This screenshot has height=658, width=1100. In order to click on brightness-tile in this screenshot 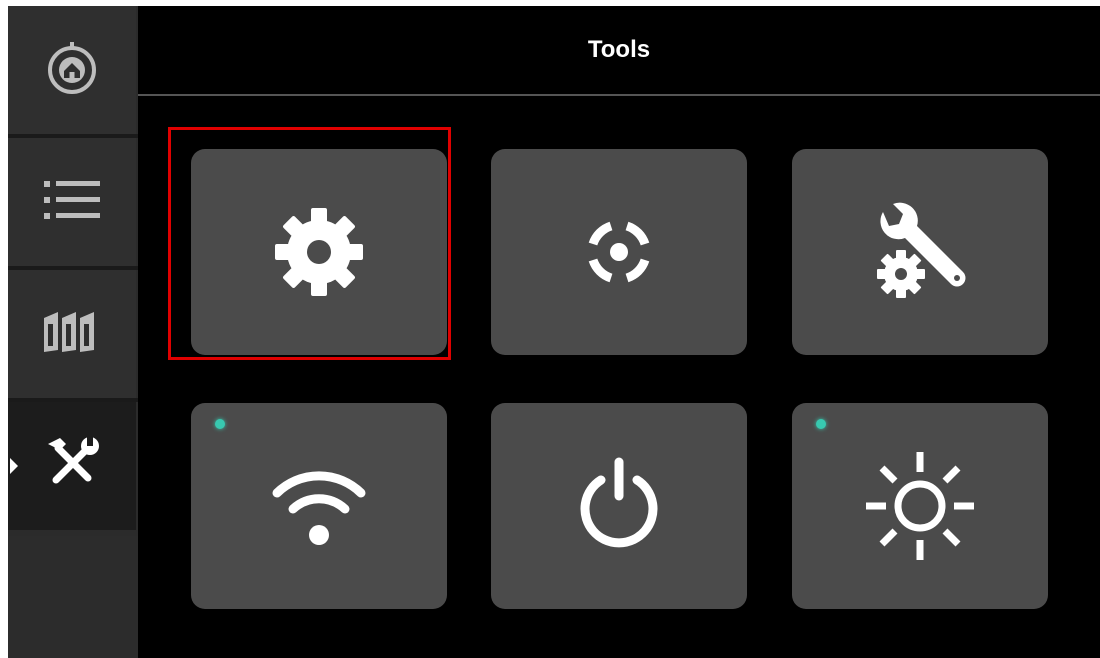, I will do `click(920, 506)`.